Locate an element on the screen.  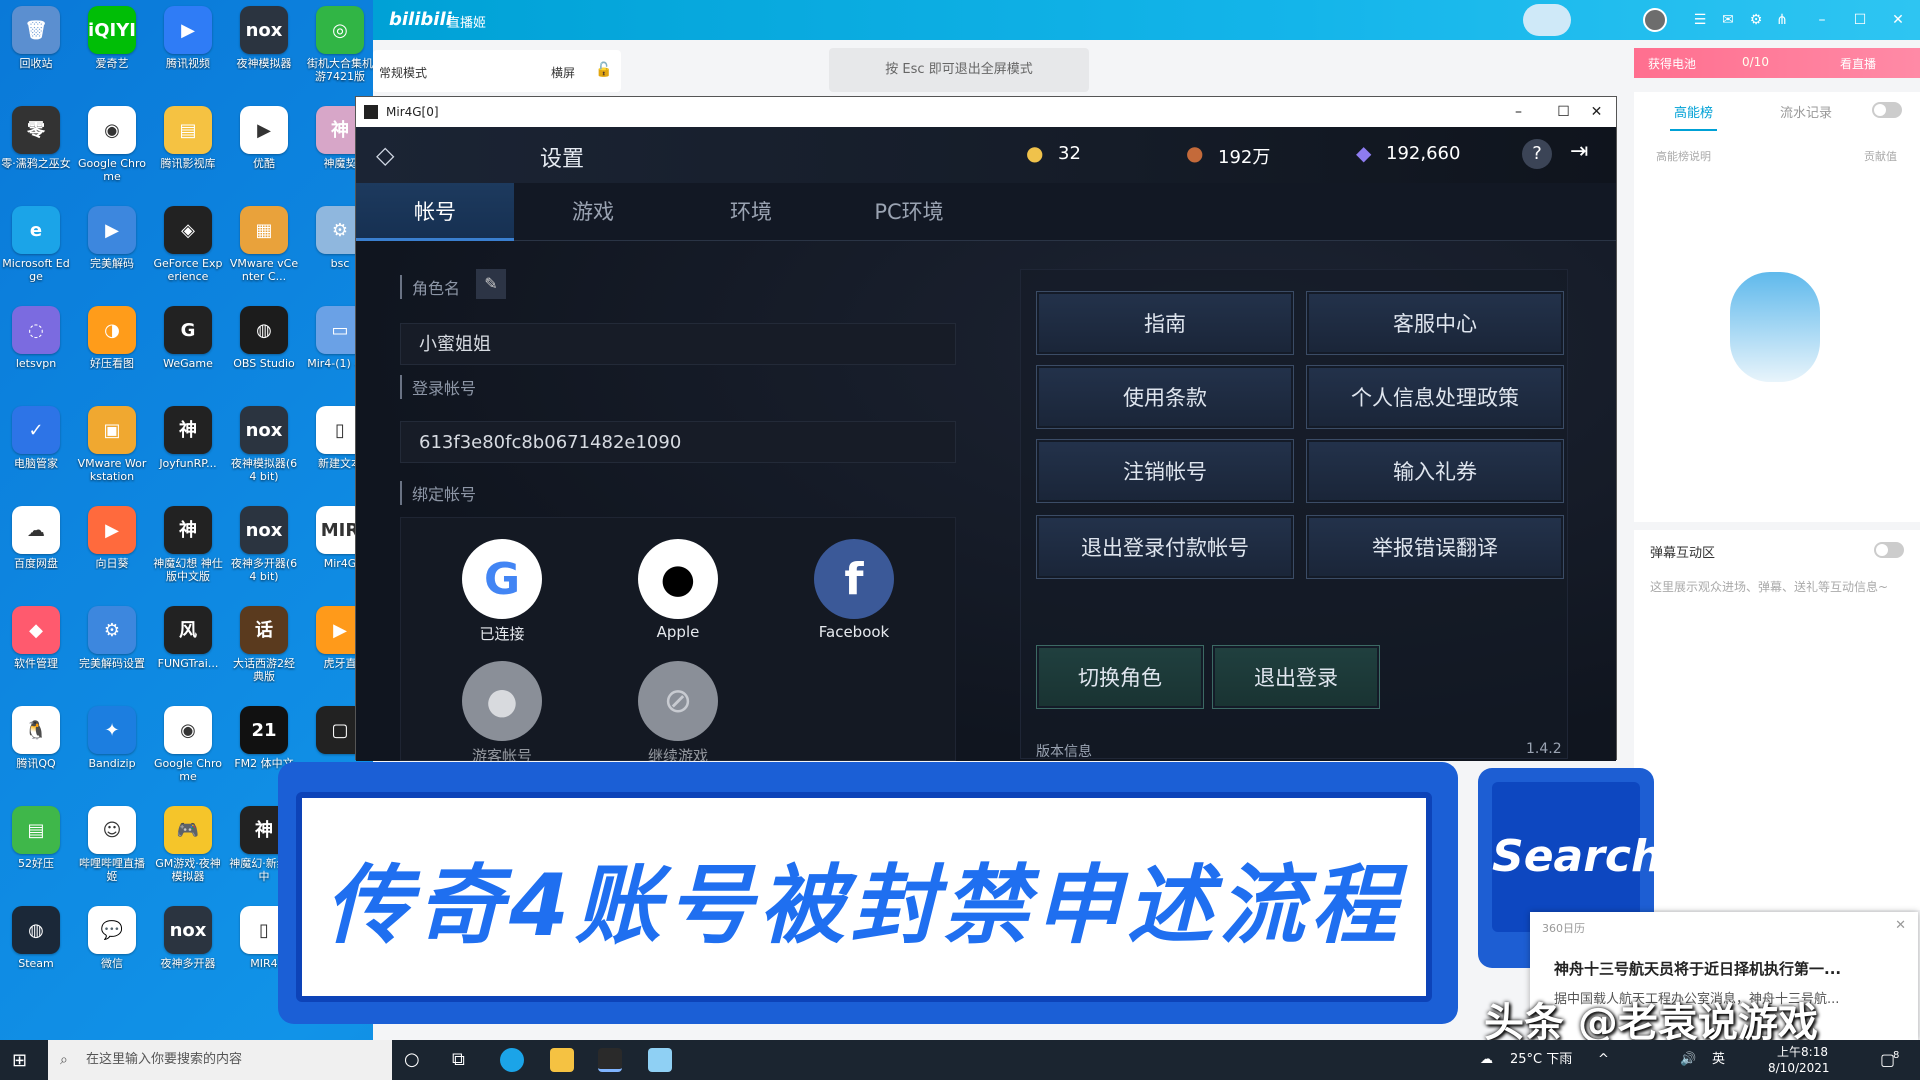
ime-indicator: 英 is located at coordinates (1718, 1060).